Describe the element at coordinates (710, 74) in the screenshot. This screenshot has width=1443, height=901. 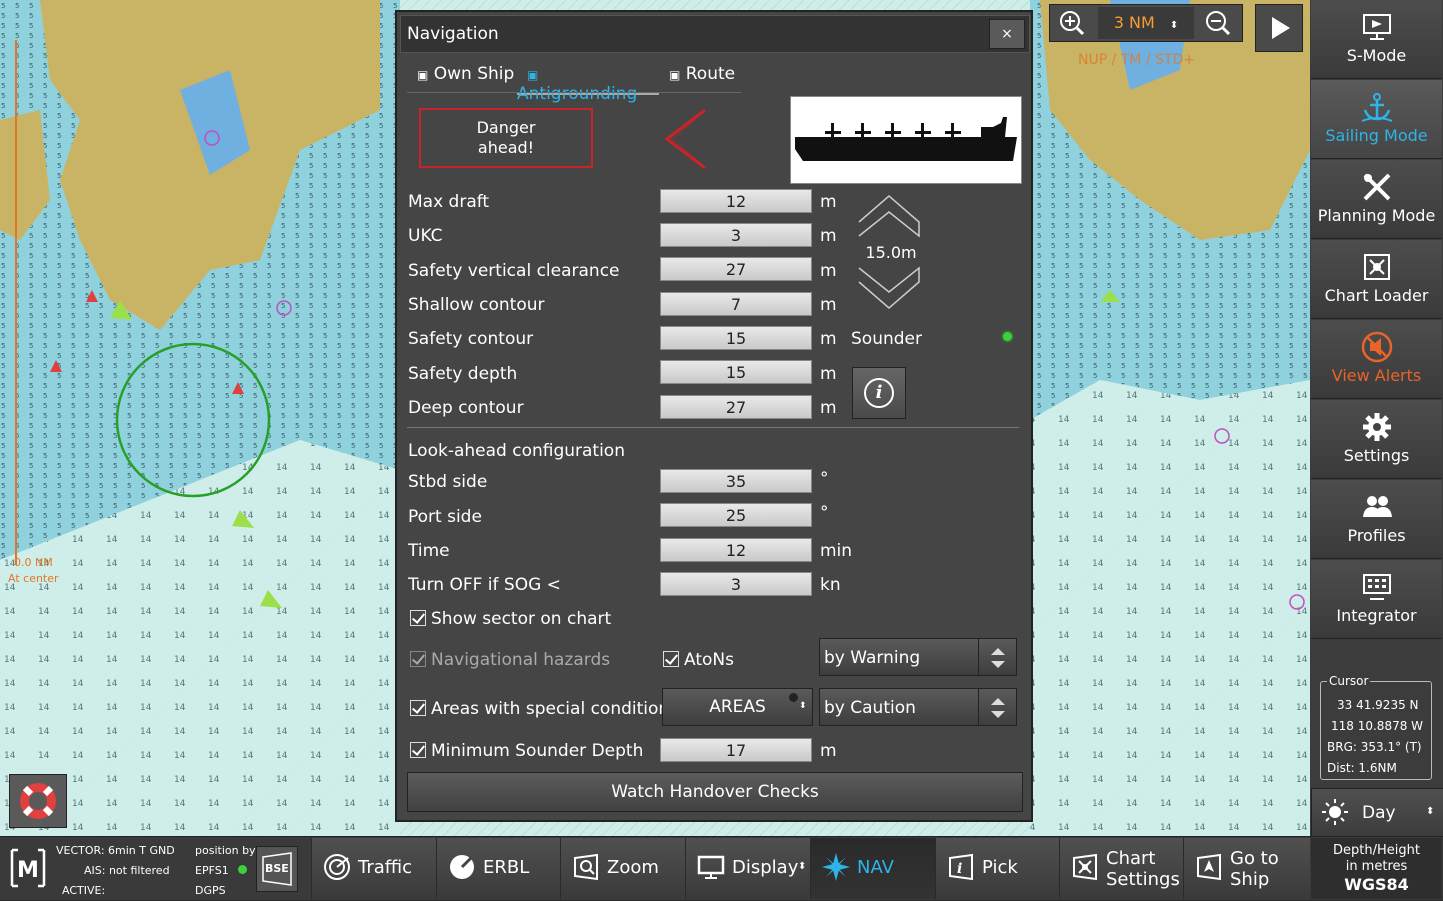
I see `tab-route-label: Route` at that location.